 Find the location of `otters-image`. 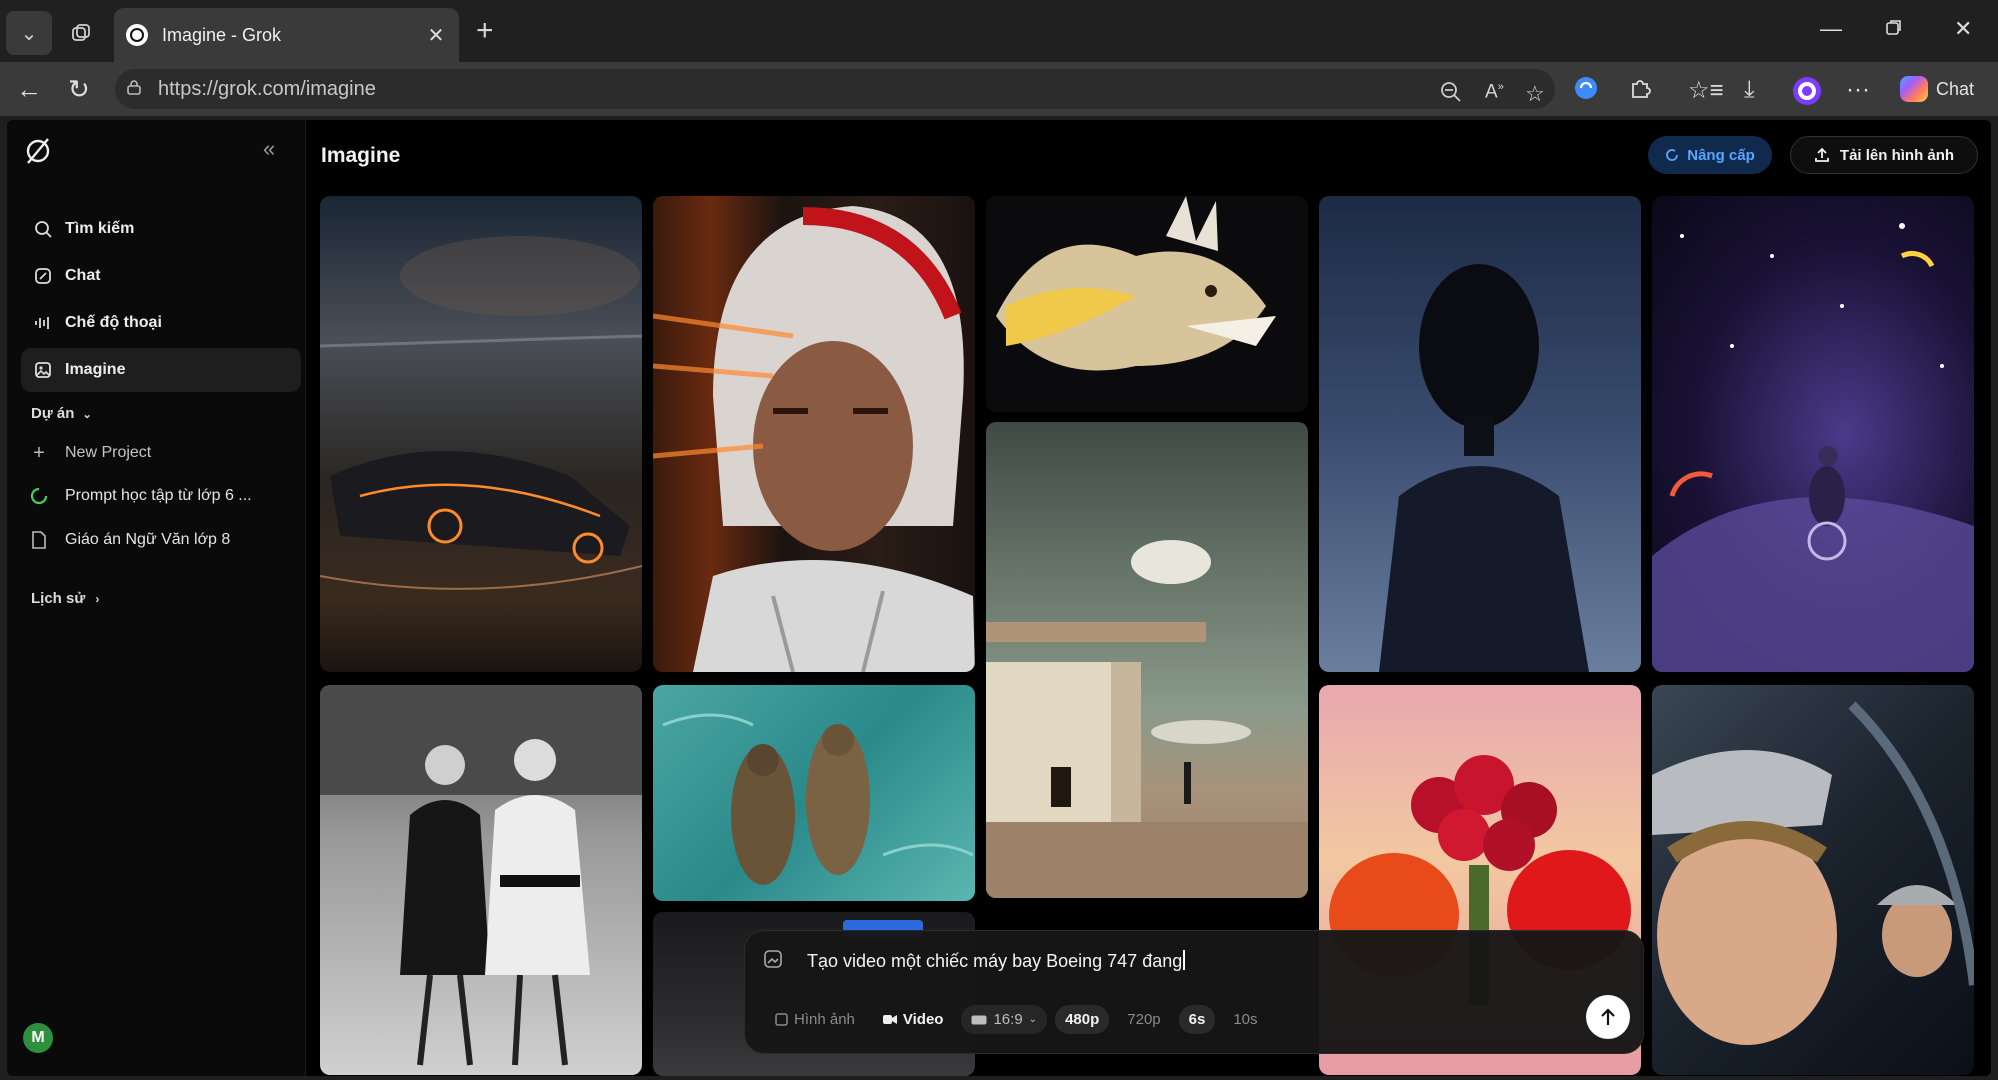

otters-image is located at coordinates (814, 793).